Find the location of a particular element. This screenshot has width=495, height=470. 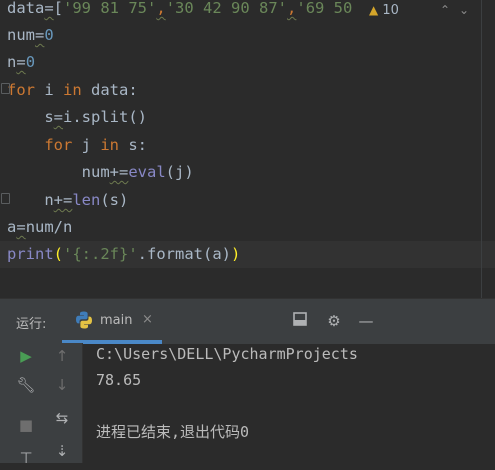

code-line: n+=len(s) is located at coordinates (67, 200).